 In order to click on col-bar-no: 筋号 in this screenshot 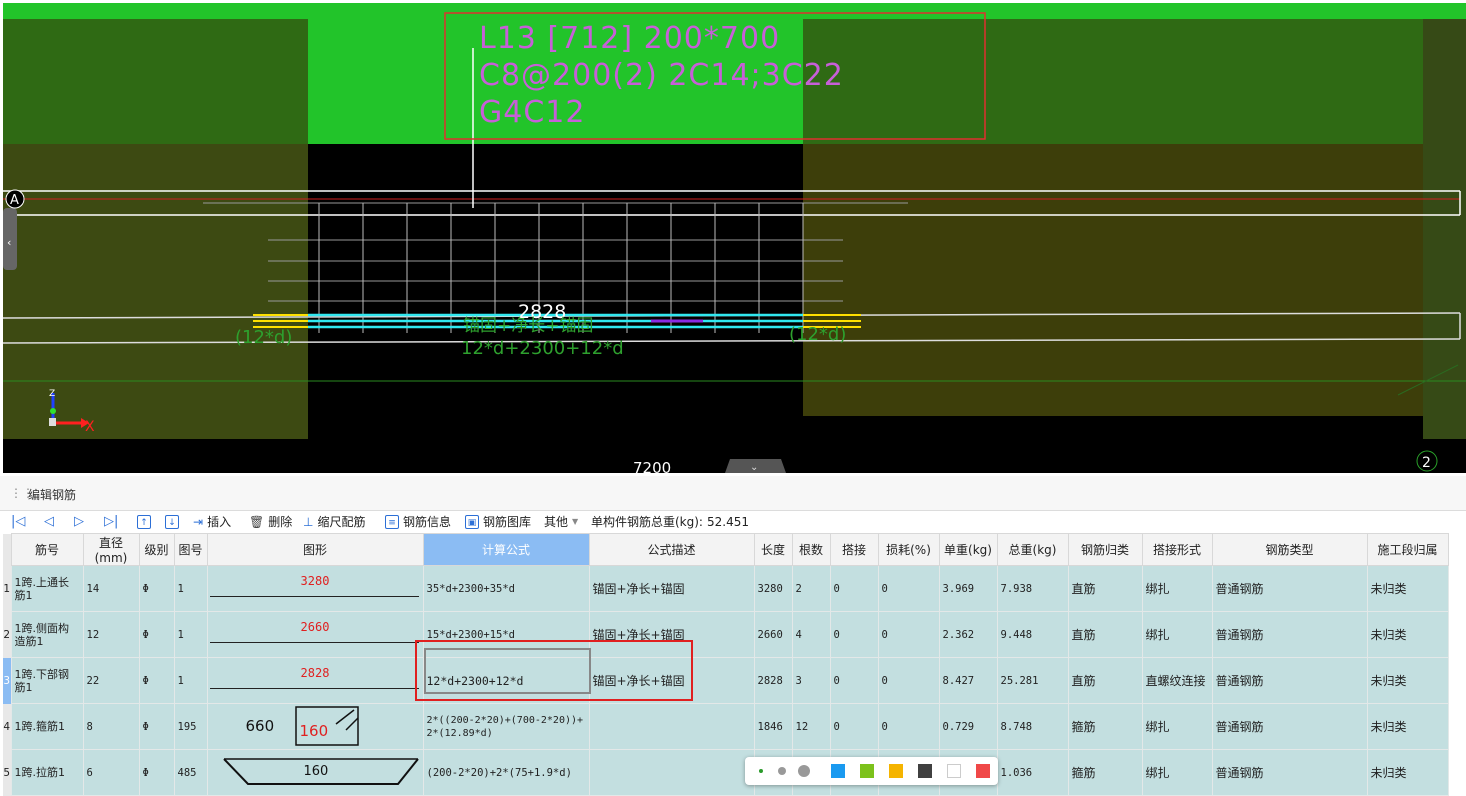, I will do `click(47, 549)`.